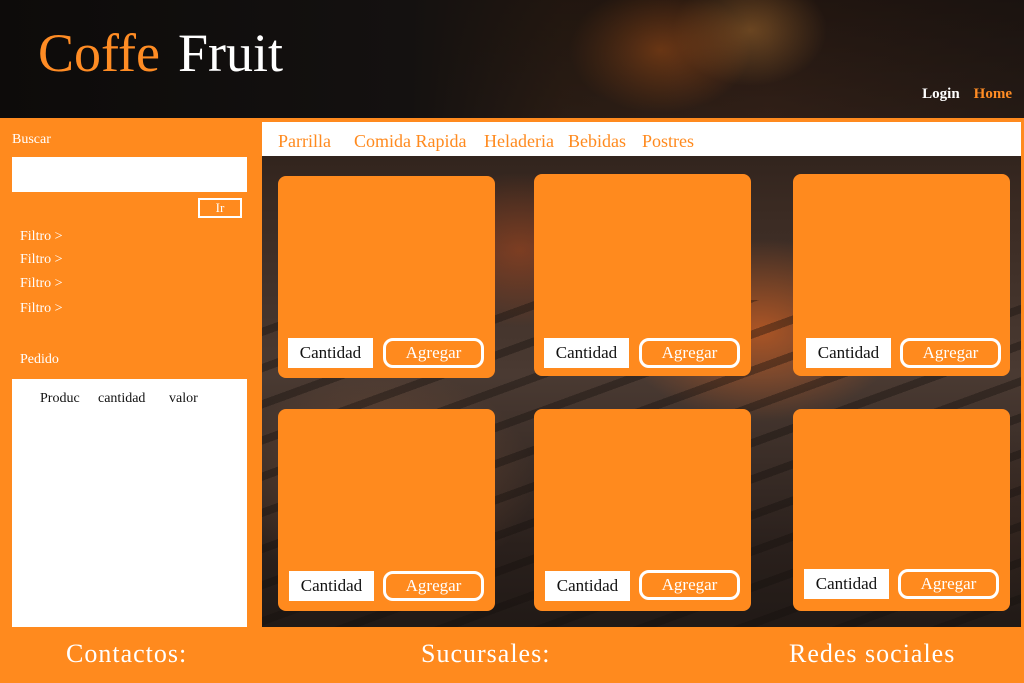 Image resolution: width=1024 pixels, height=683 pixels. What do you see at coordinates (597, 141) in the screenshot?
I see `category-tab-bebidas: Bebidas` at bounding box center [597, 141].